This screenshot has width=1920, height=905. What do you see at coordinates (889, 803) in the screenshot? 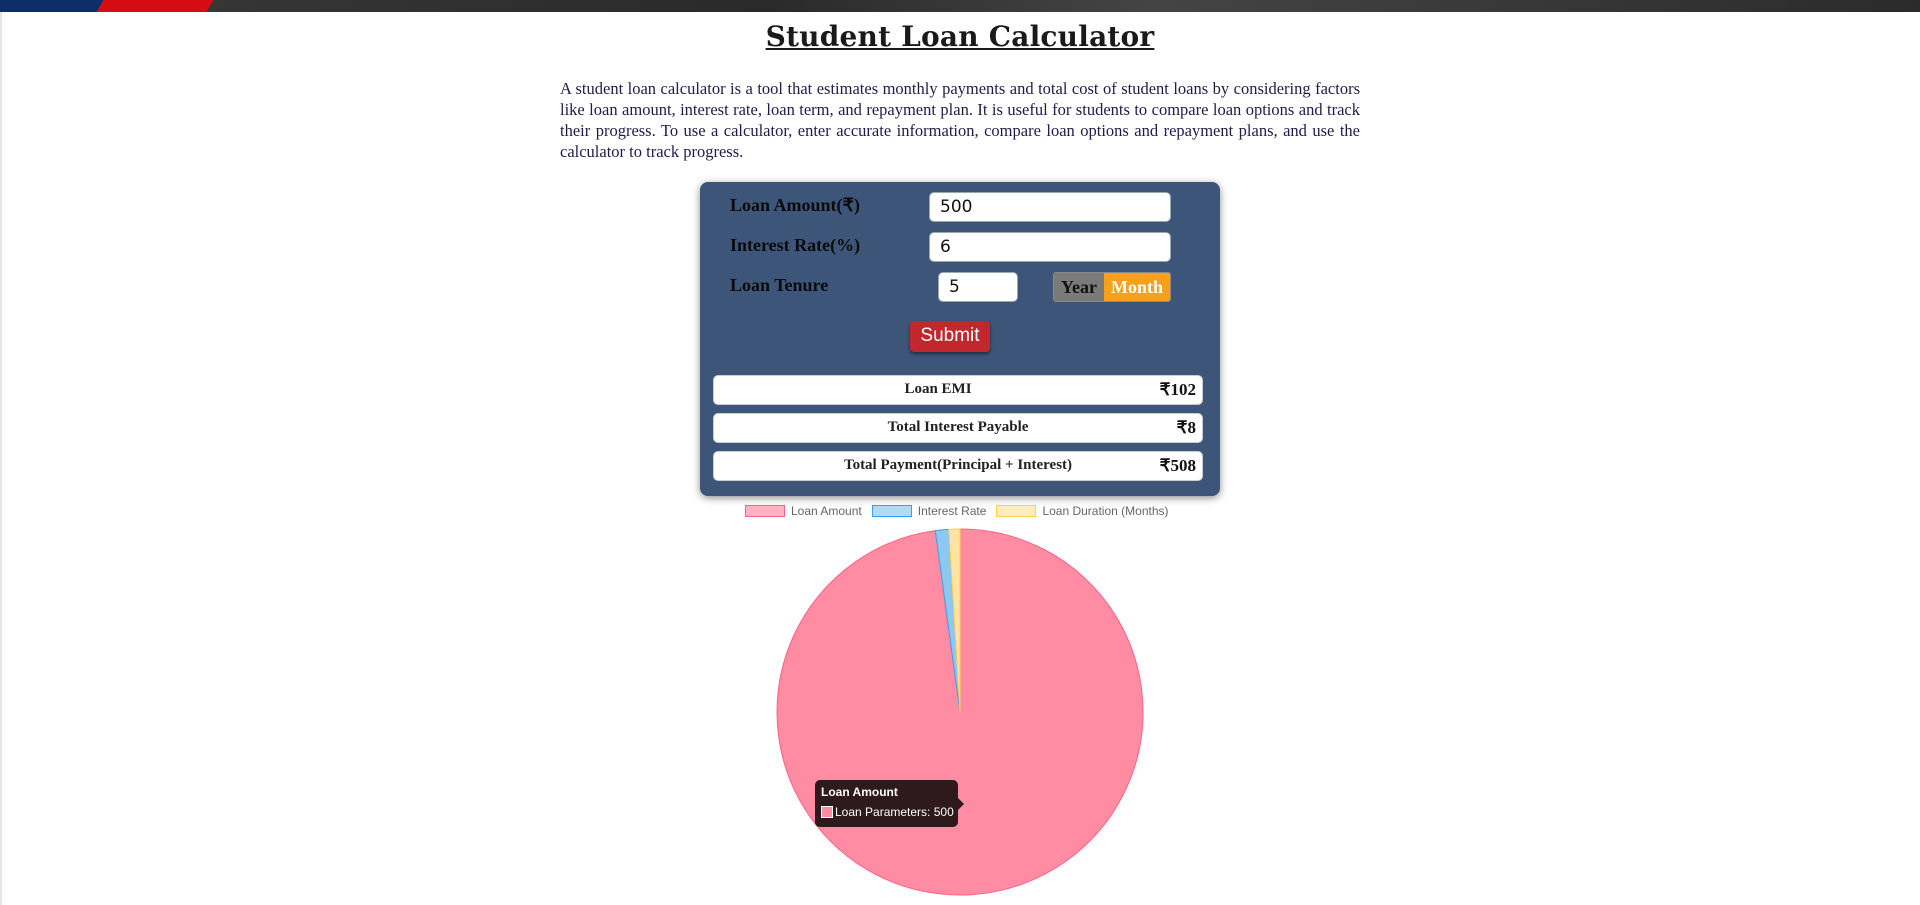
I see `chart-tooltip: Loan Amount Loan Parameters: 500` at bounding box center [889, 803].